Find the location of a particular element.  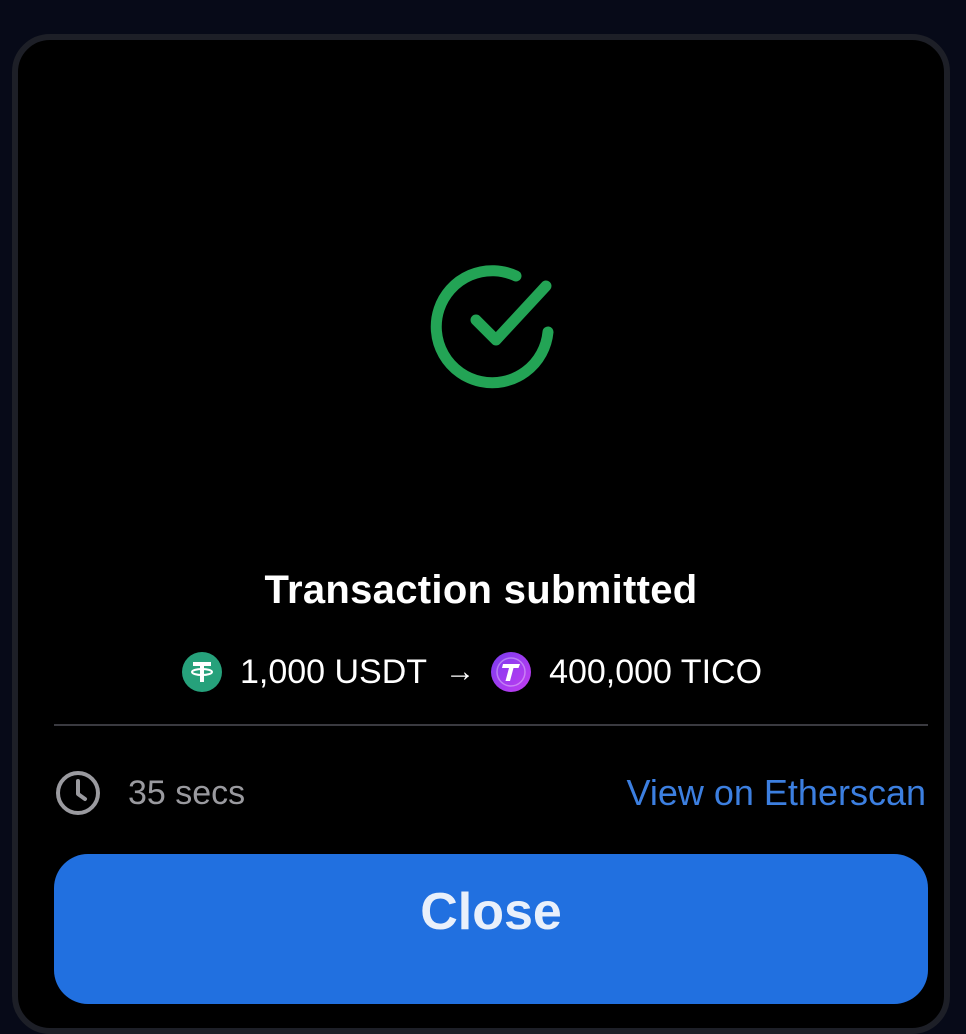

from-amount: 1,000 USDT is located at coordinates (333, 671).